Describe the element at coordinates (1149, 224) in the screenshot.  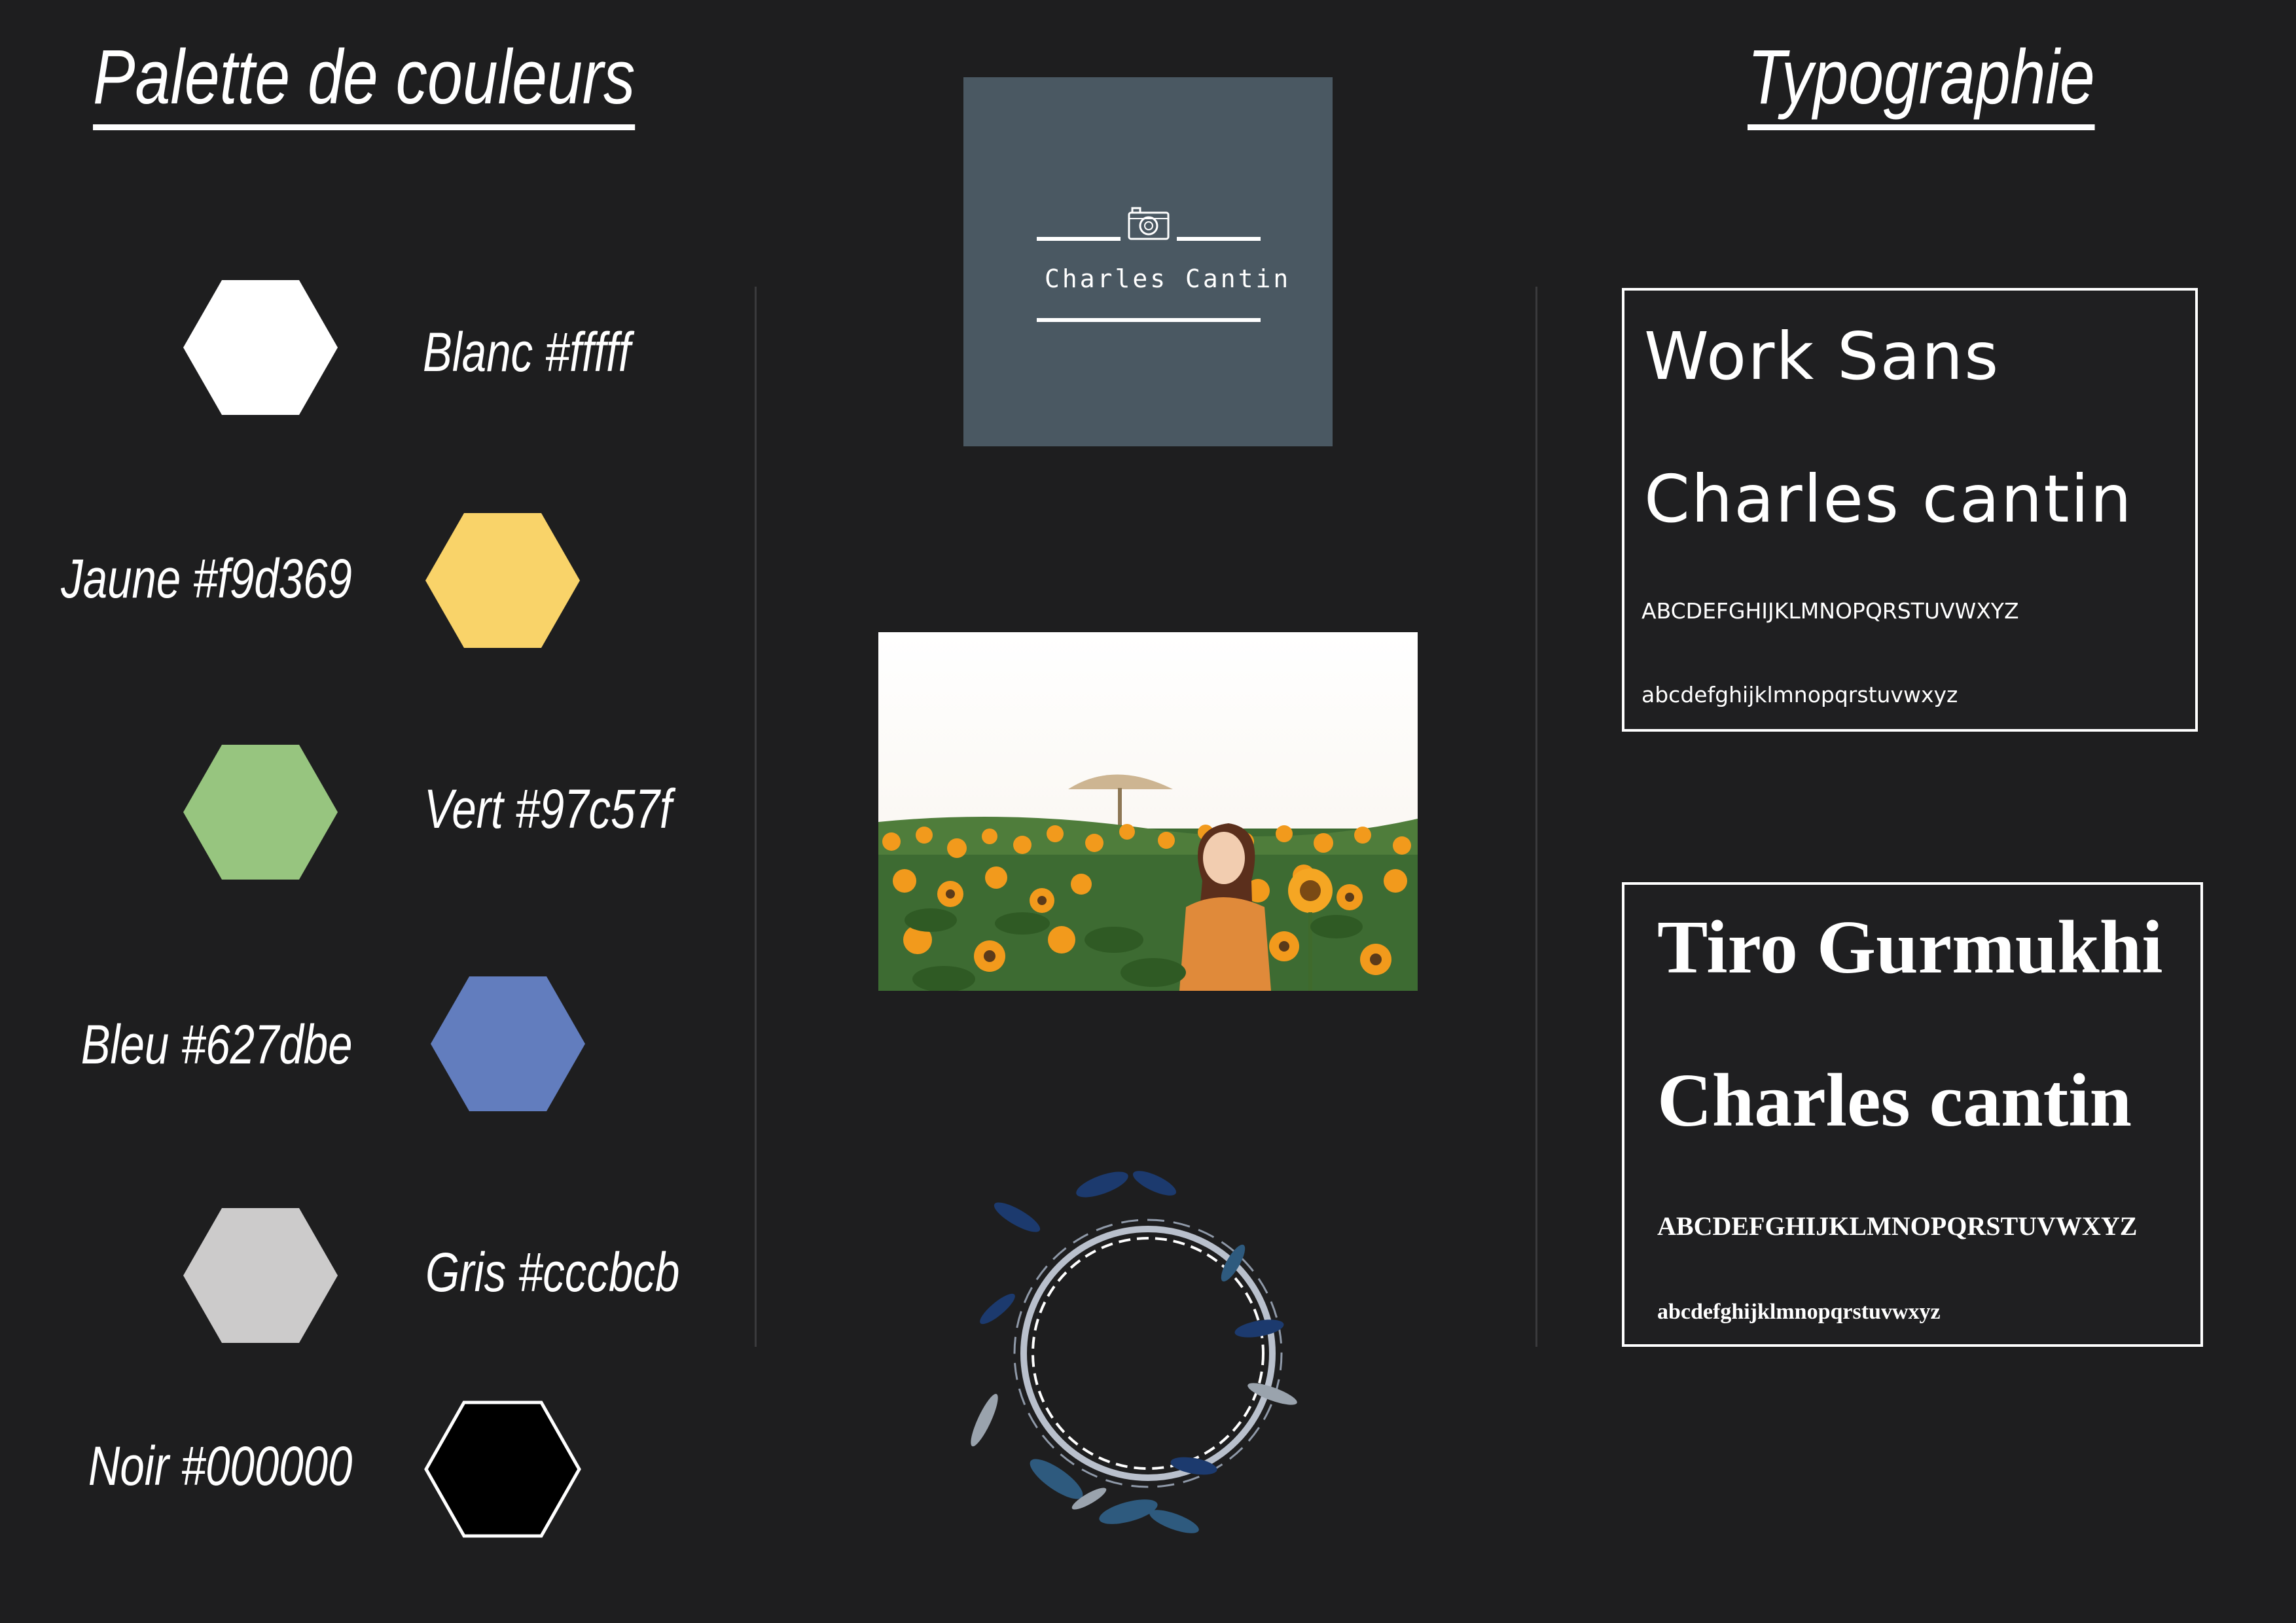
I see `camera-icon` at that location.